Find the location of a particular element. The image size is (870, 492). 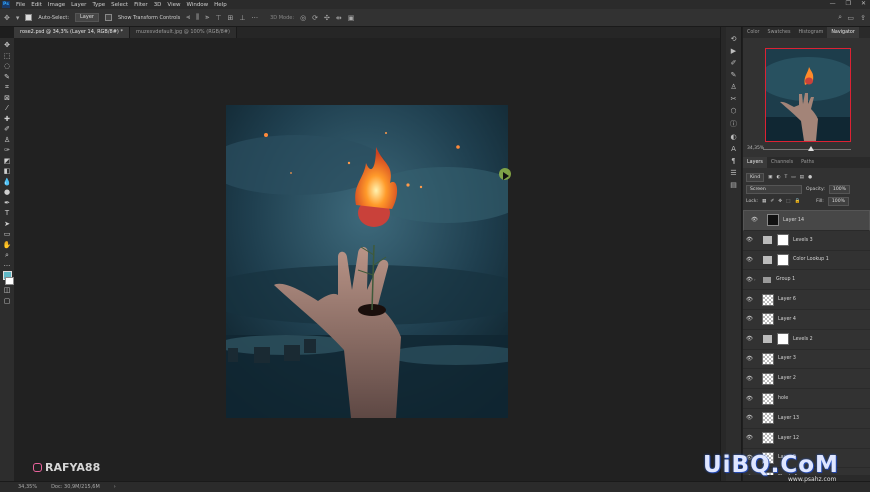

layer-name: Layer 14 is located at coordinates (793, 220).